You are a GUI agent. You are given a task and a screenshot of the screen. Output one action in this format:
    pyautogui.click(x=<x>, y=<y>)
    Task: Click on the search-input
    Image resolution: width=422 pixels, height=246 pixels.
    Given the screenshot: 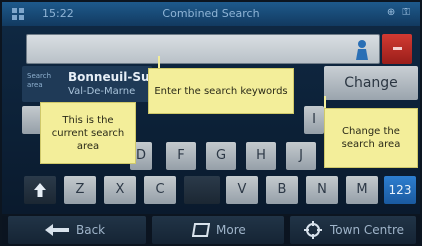 What is the action you would take?
    pyautogui.click(x=177, y=49)
    